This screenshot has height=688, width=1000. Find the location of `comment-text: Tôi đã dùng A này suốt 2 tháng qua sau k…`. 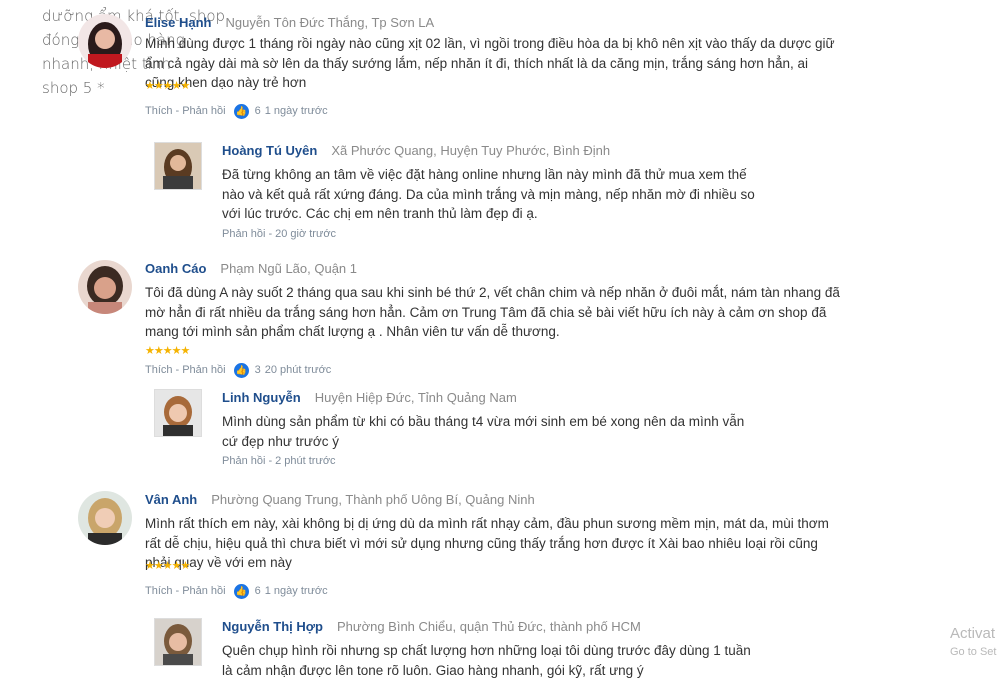

comment-text: Tôi đã dùng A này suốt 2 tháng qua sau k… is located at coordinates (492, 312).